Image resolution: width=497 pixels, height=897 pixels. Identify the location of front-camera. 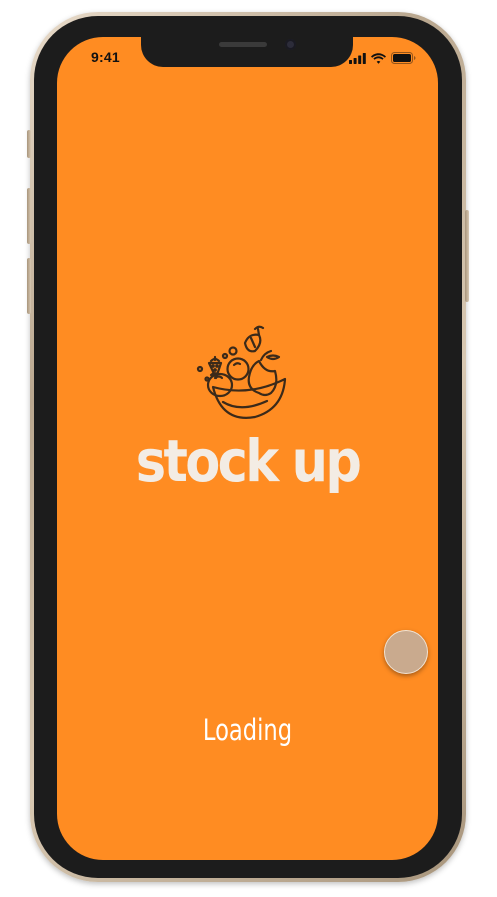
(290, 44).